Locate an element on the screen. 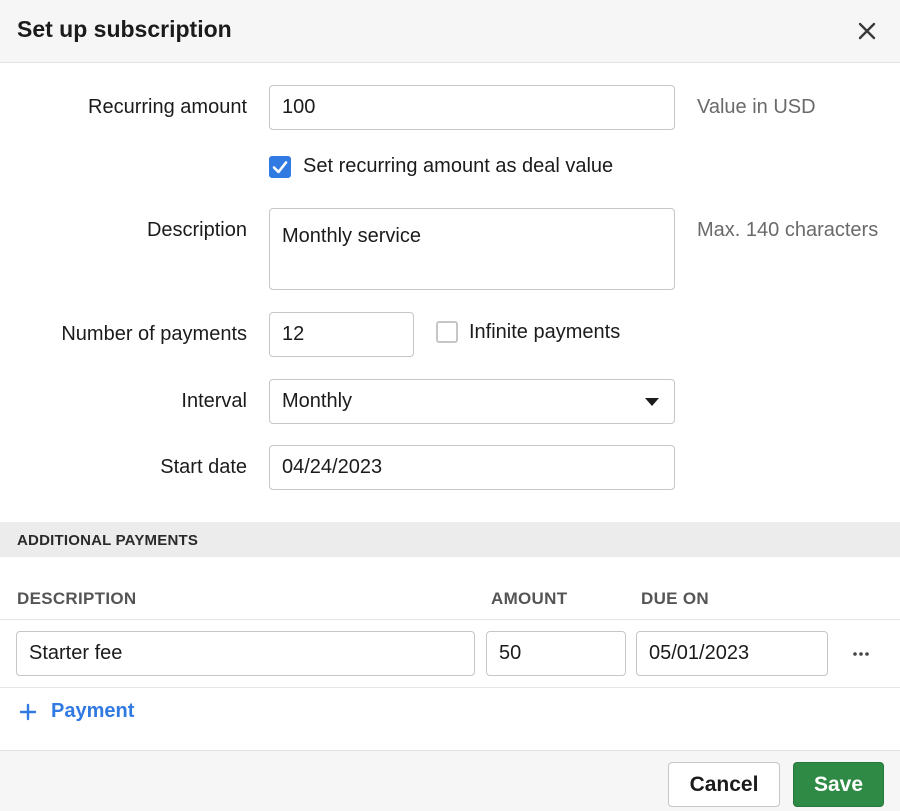  start-date-value: 04/24/2023 is located at coordinates (332, 467).